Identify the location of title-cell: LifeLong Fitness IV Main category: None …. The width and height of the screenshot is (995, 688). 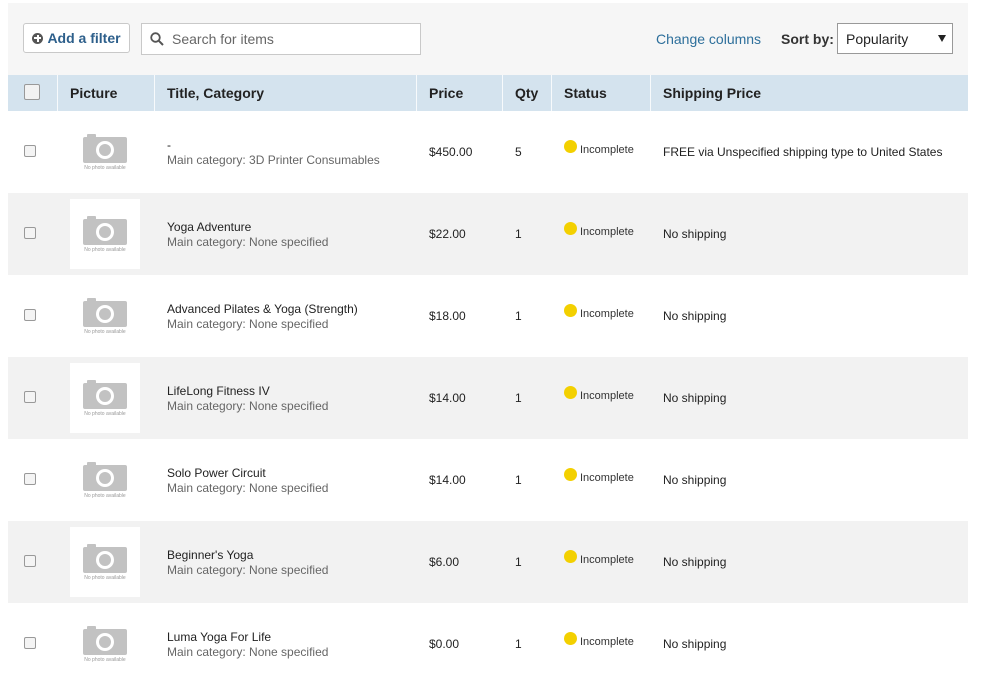
(247, 399).